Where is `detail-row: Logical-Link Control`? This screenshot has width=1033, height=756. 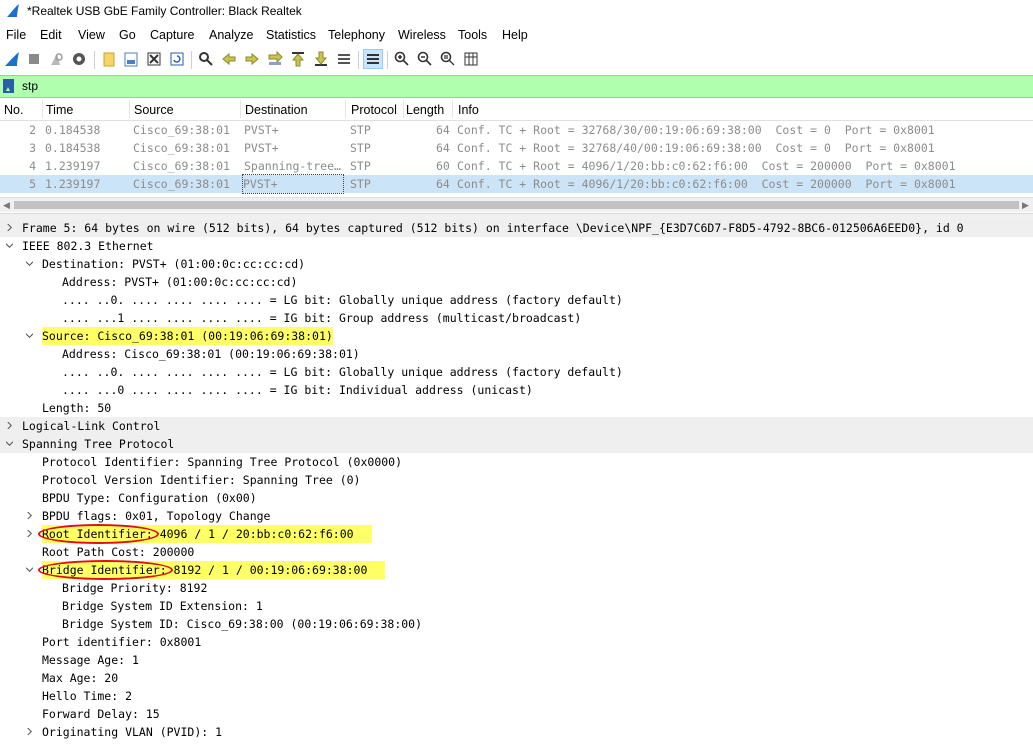
detail-row: Logical-Link Control is located at coordinates (516, 426).